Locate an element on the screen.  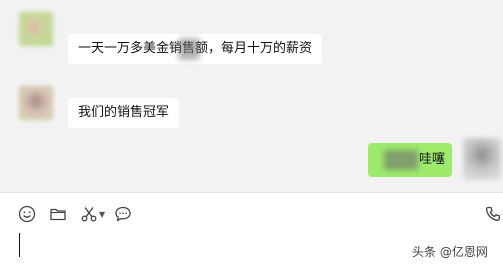
watermark: 头条 @亿恩网 is located at coordinates (450, 252).